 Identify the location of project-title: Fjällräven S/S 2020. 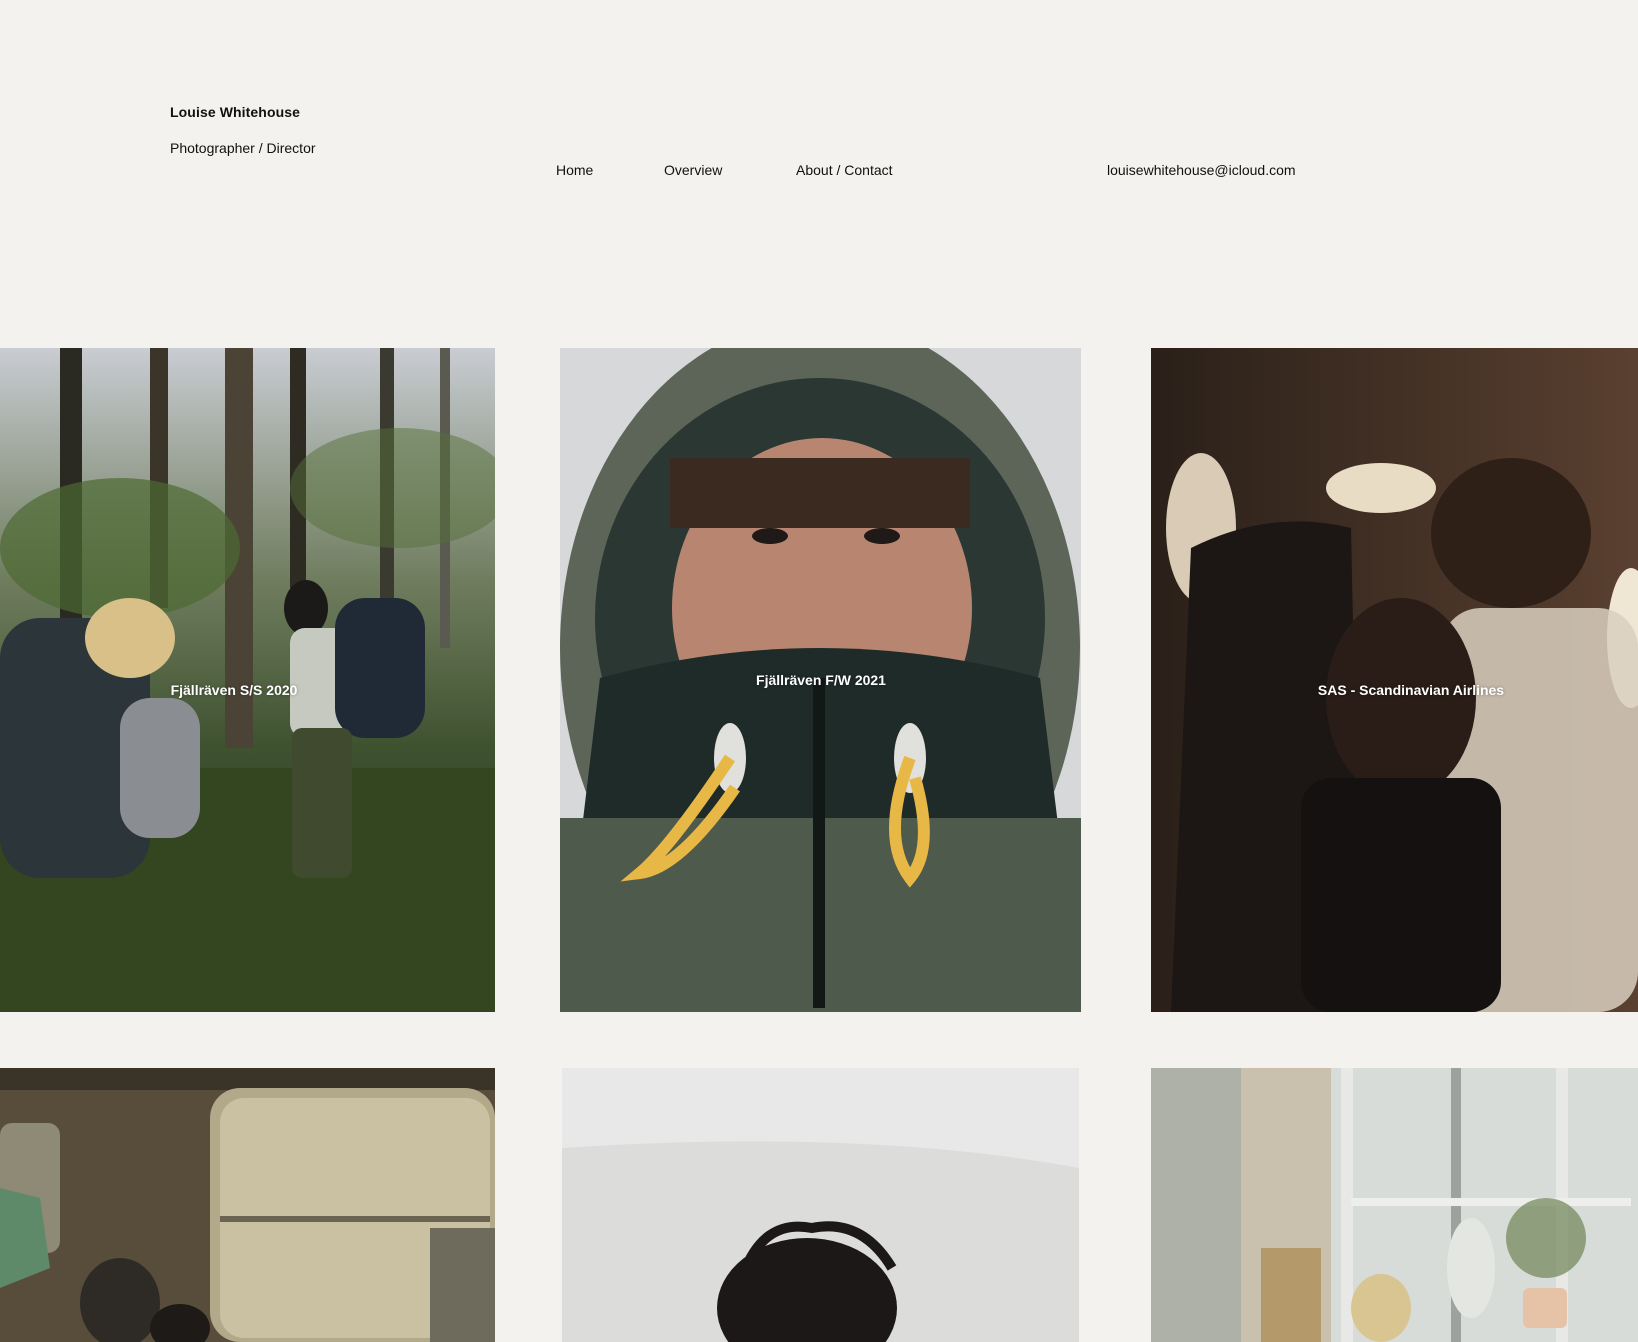
(234, 690).